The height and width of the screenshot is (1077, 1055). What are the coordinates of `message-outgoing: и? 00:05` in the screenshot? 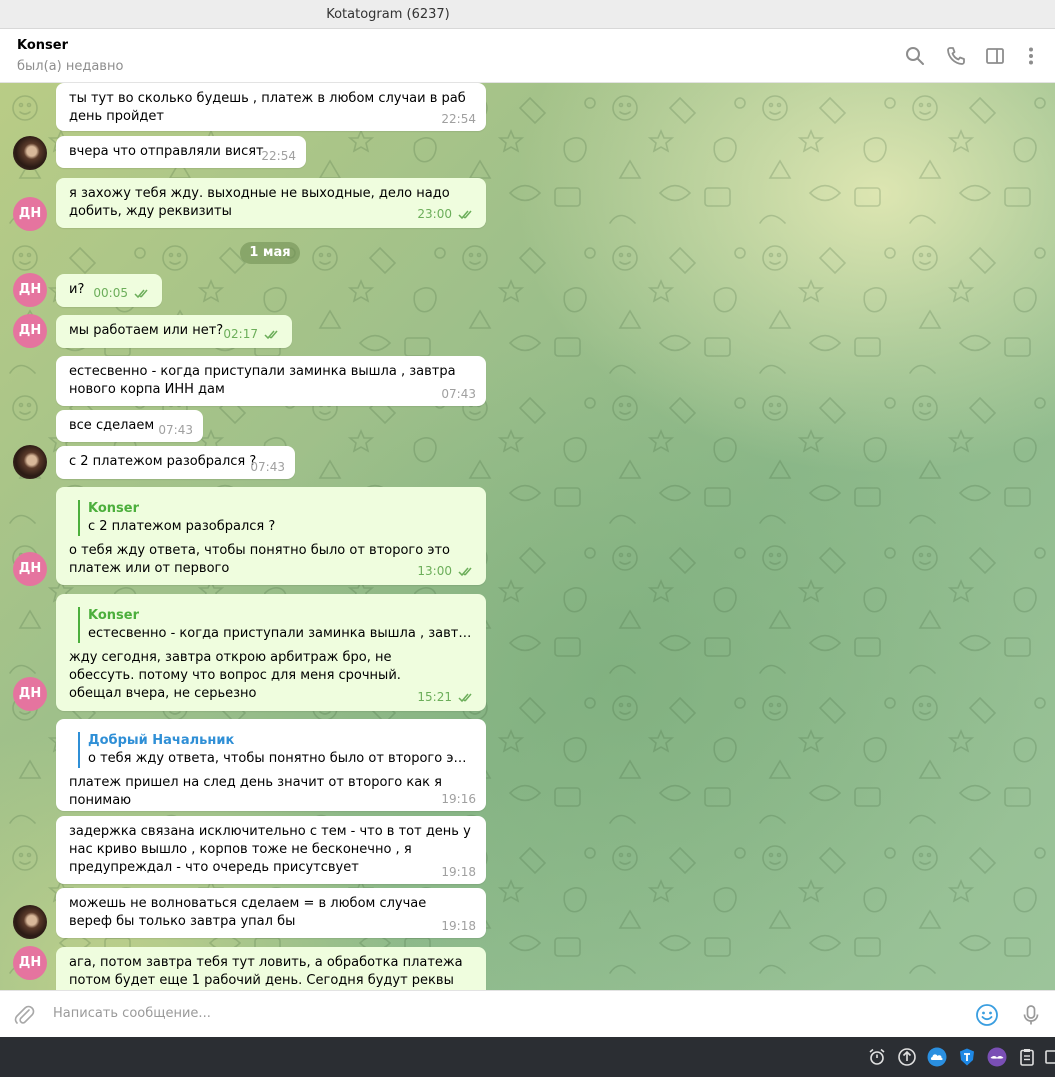 It's located at (109, 290).